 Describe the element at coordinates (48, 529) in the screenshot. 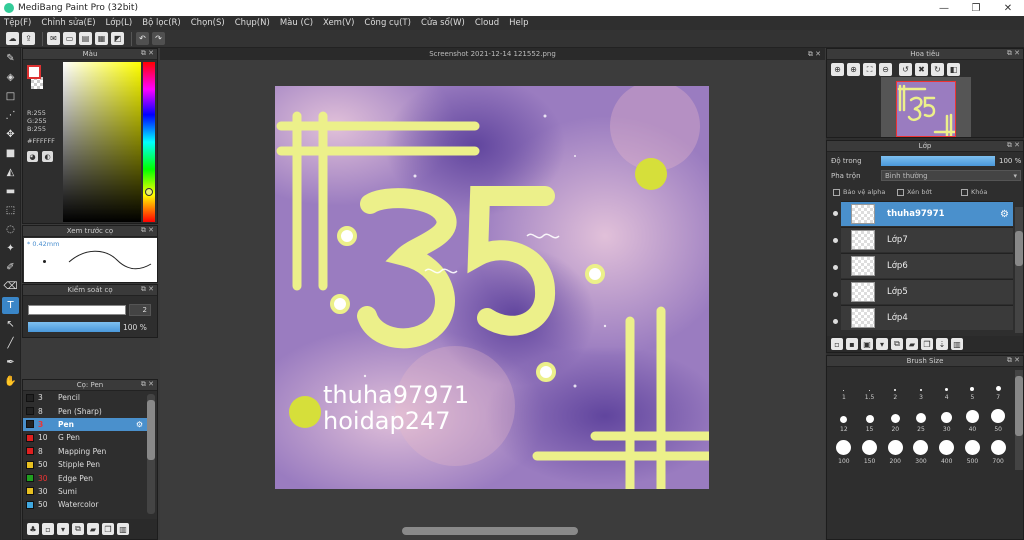

I see `new-brush-icon: ▫` at that location.